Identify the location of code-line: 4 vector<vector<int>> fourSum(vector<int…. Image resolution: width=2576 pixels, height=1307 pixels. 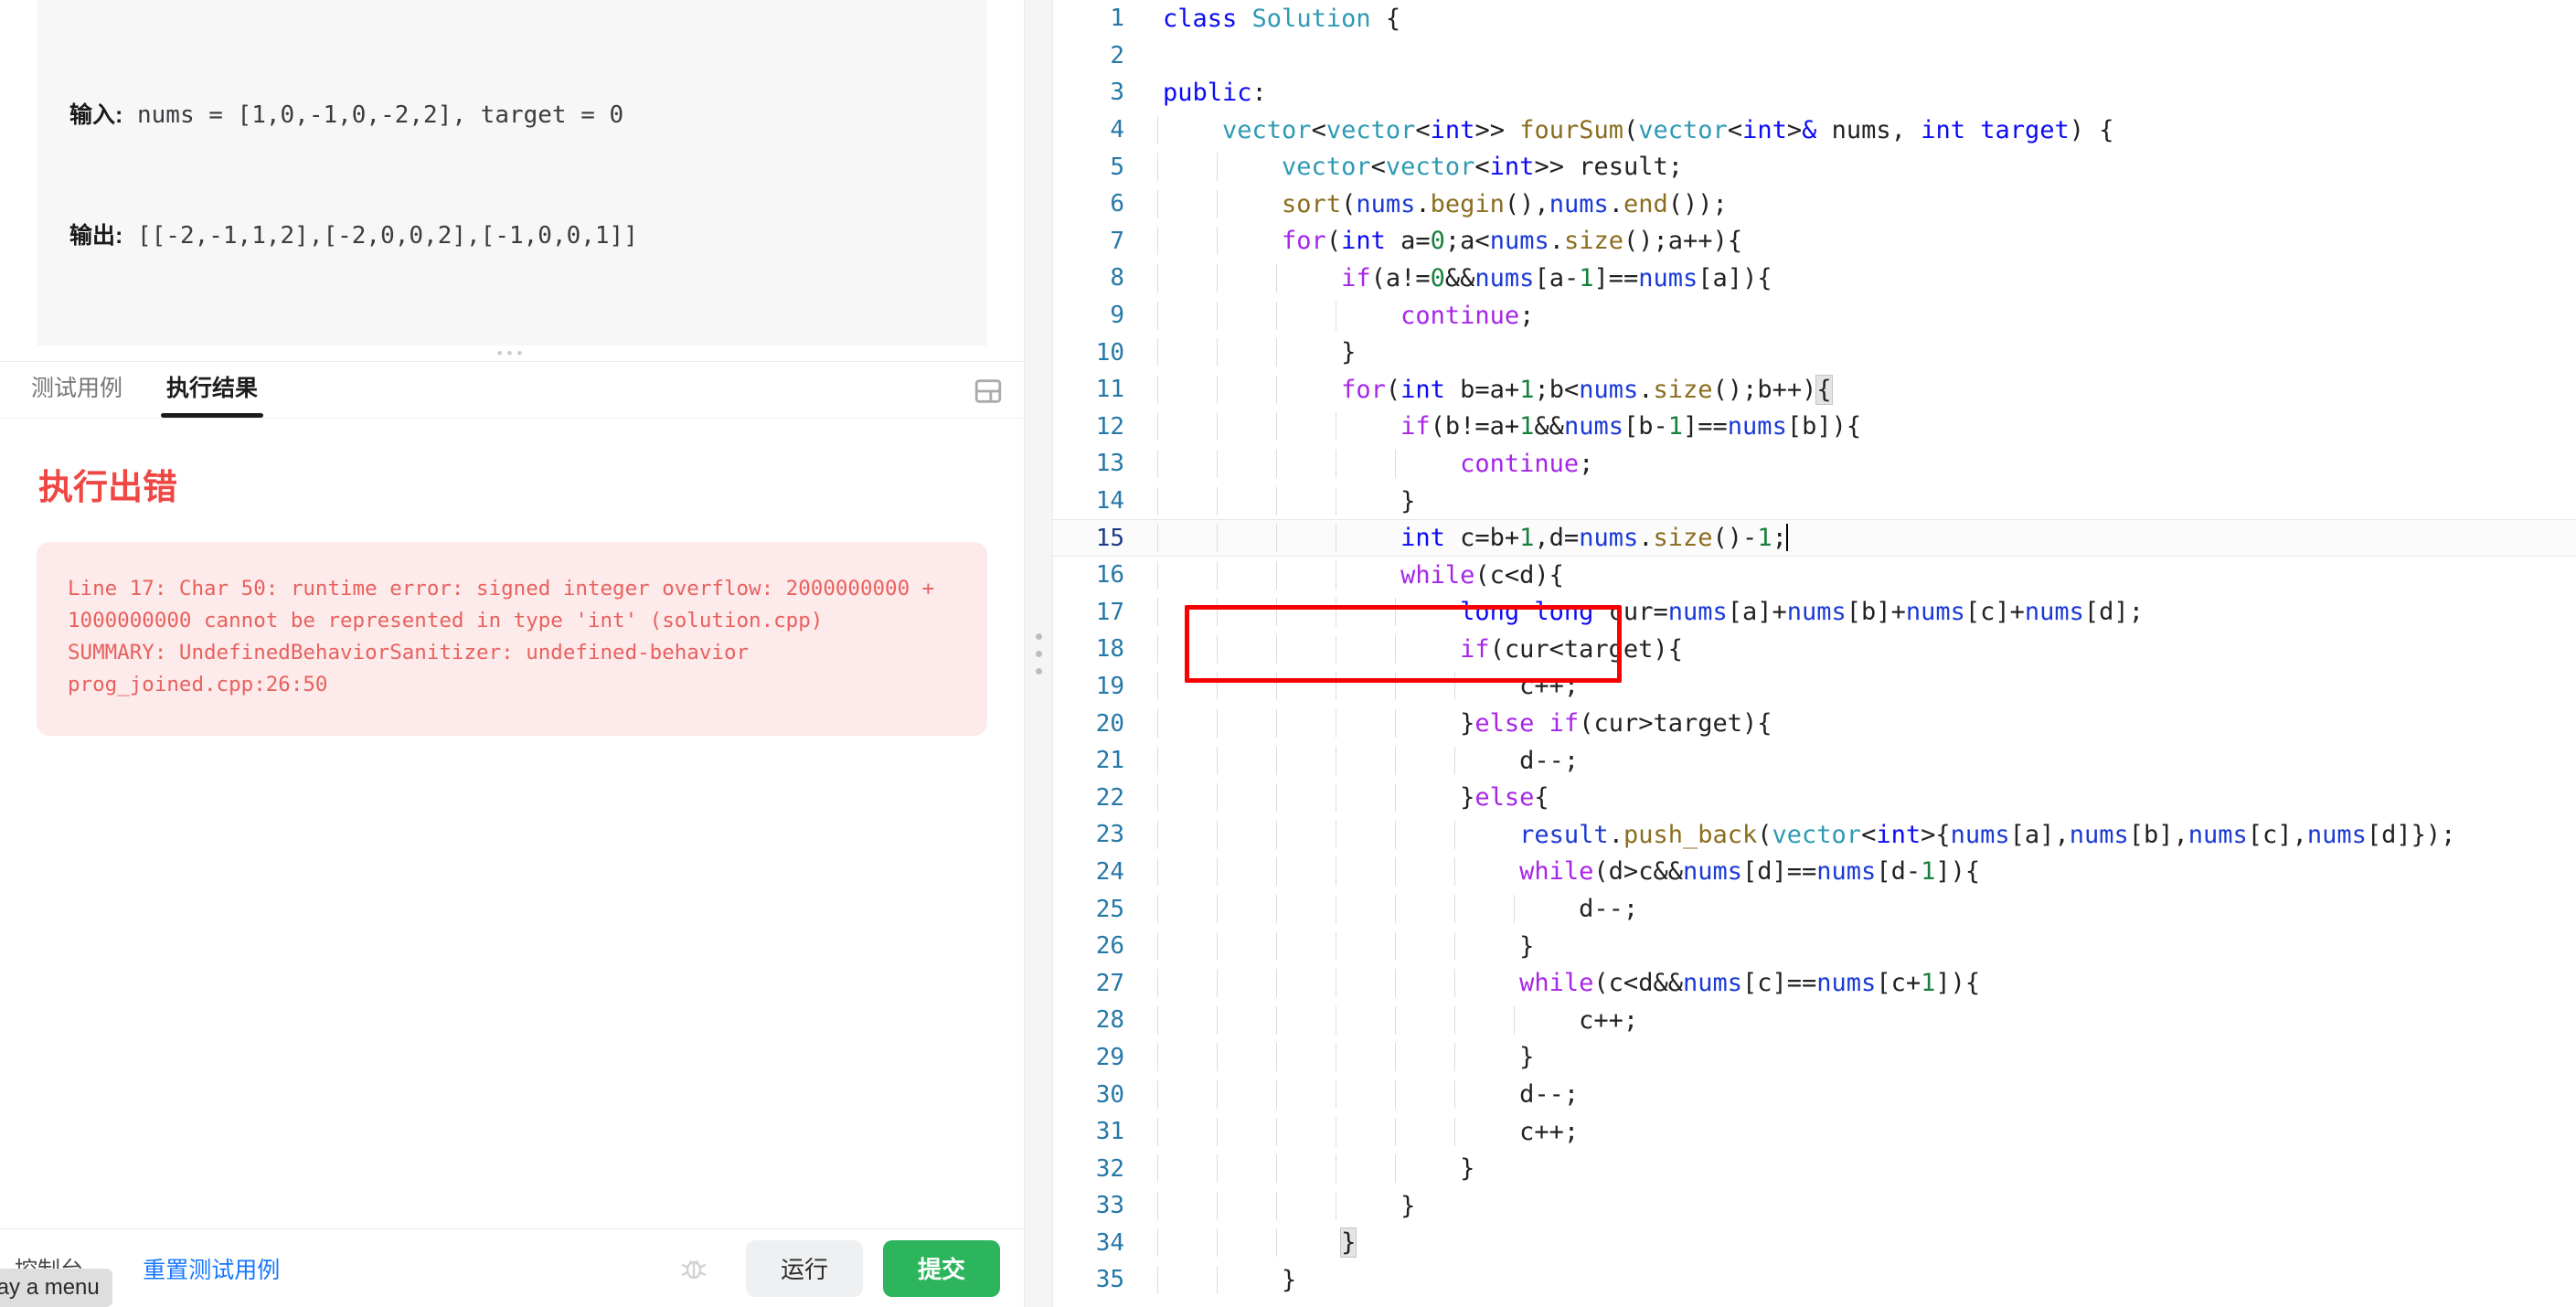
(1814, 130).